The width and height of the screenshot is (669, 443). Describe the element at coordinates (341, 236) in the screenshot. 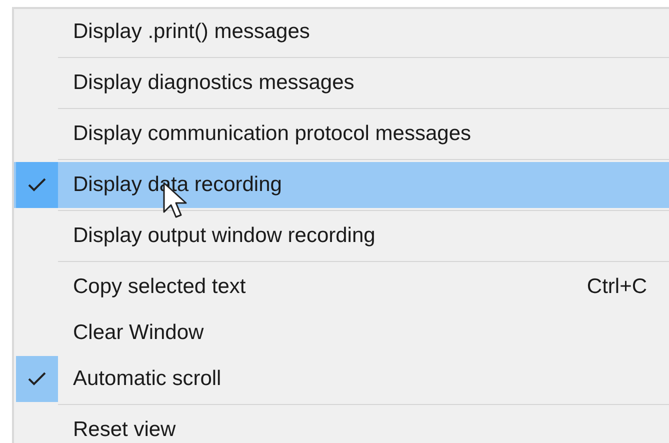

I see `menu-item: Display output window recording` at that location.